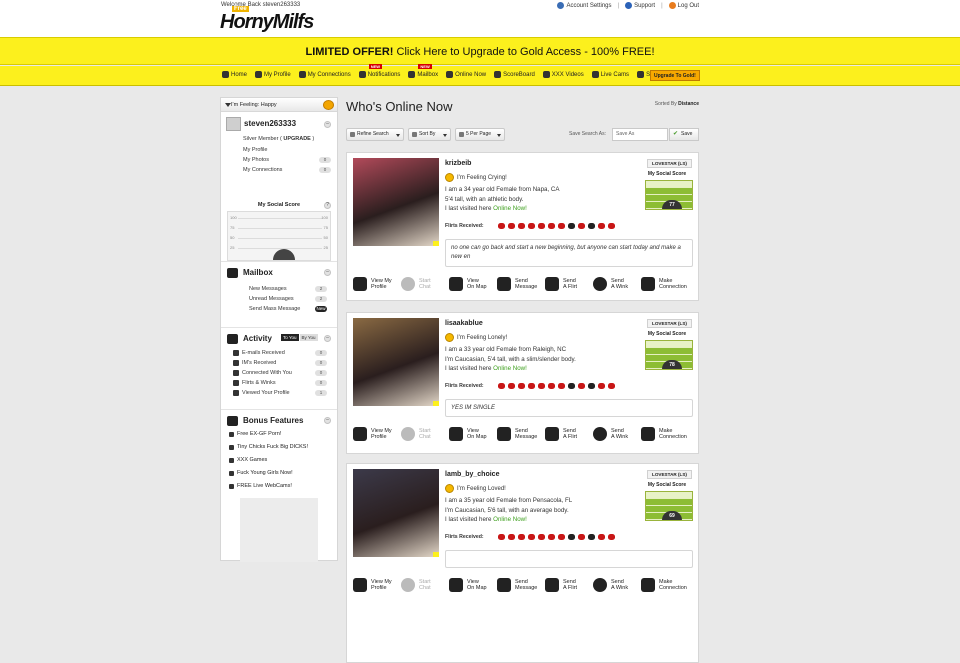  I want to click on sorted-value: Distance, so click(688, 104).